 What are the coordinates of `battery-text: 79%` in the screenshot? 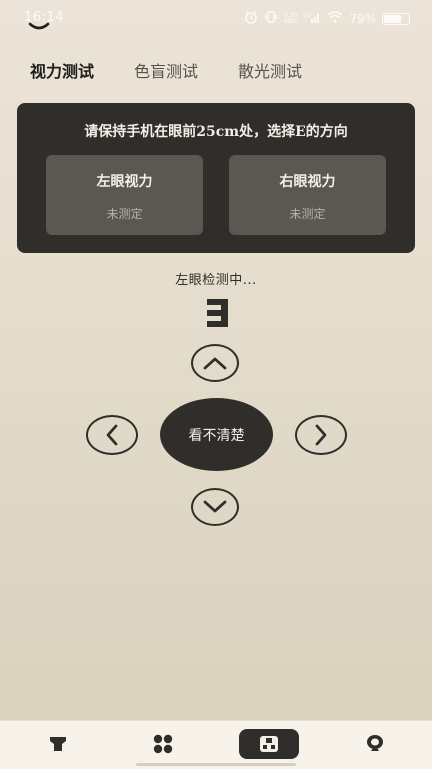 It's located at (362, 18).